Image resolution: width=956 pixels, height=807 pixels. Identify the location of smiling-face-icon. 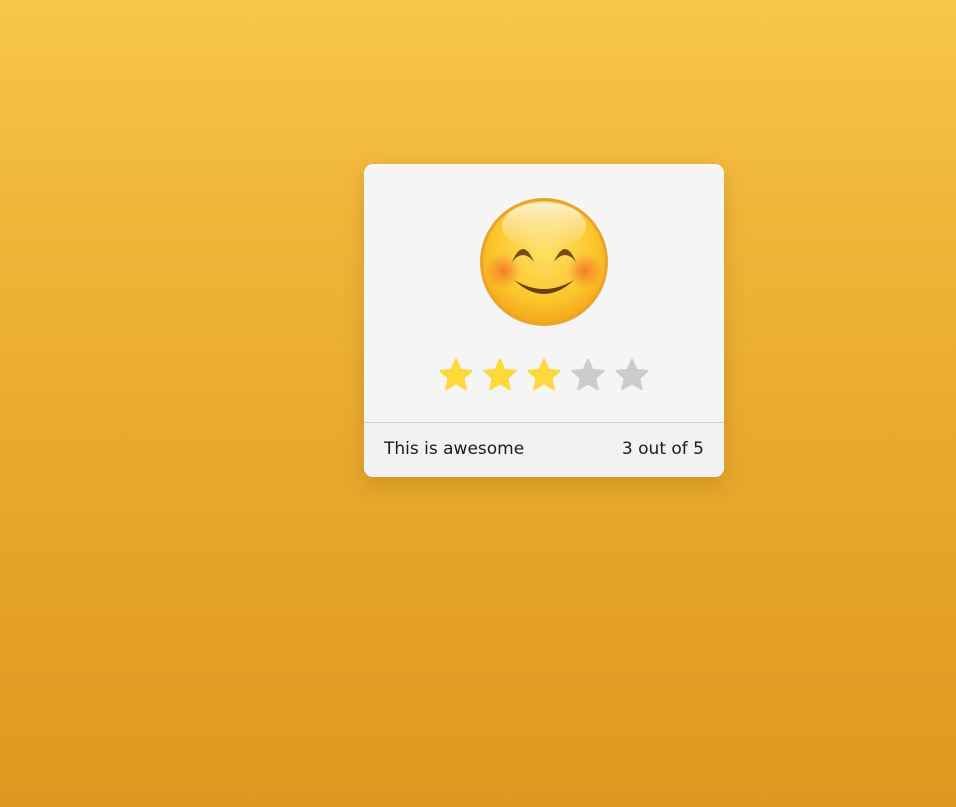
(544, 262).